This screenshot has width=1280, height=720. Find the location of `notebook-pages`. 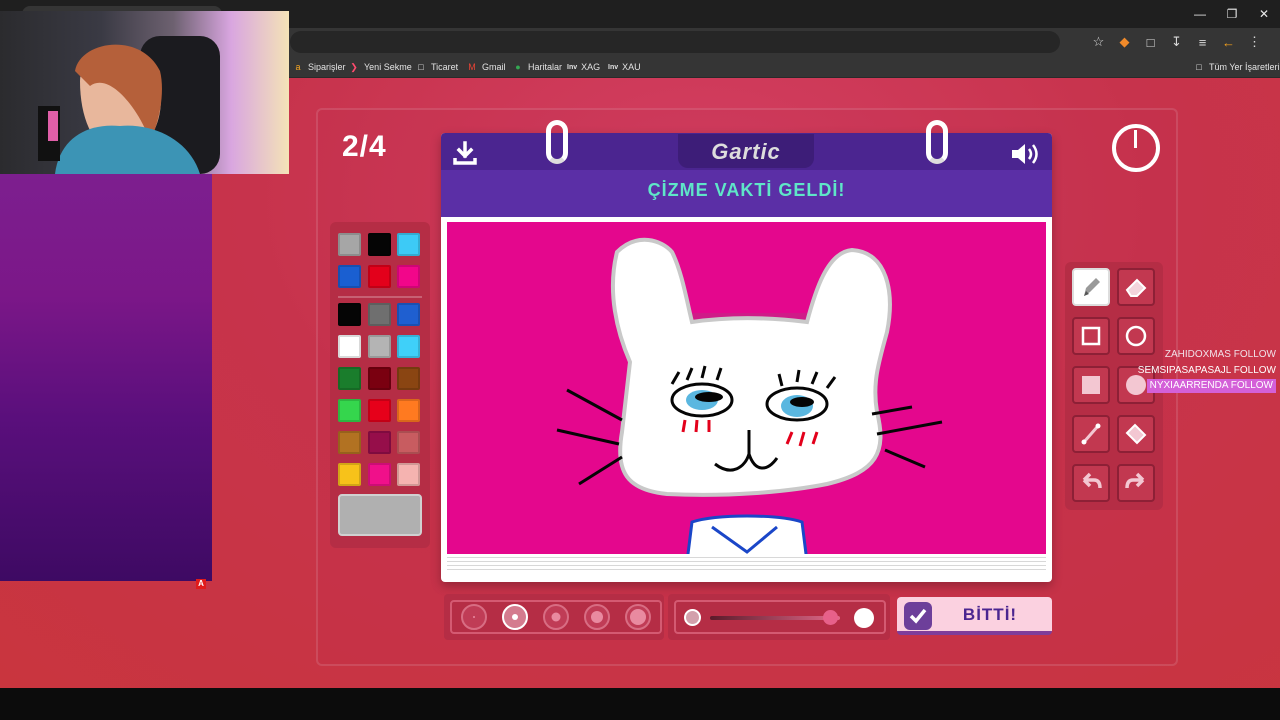

notebook-pages is located at coordinates (746, 562).